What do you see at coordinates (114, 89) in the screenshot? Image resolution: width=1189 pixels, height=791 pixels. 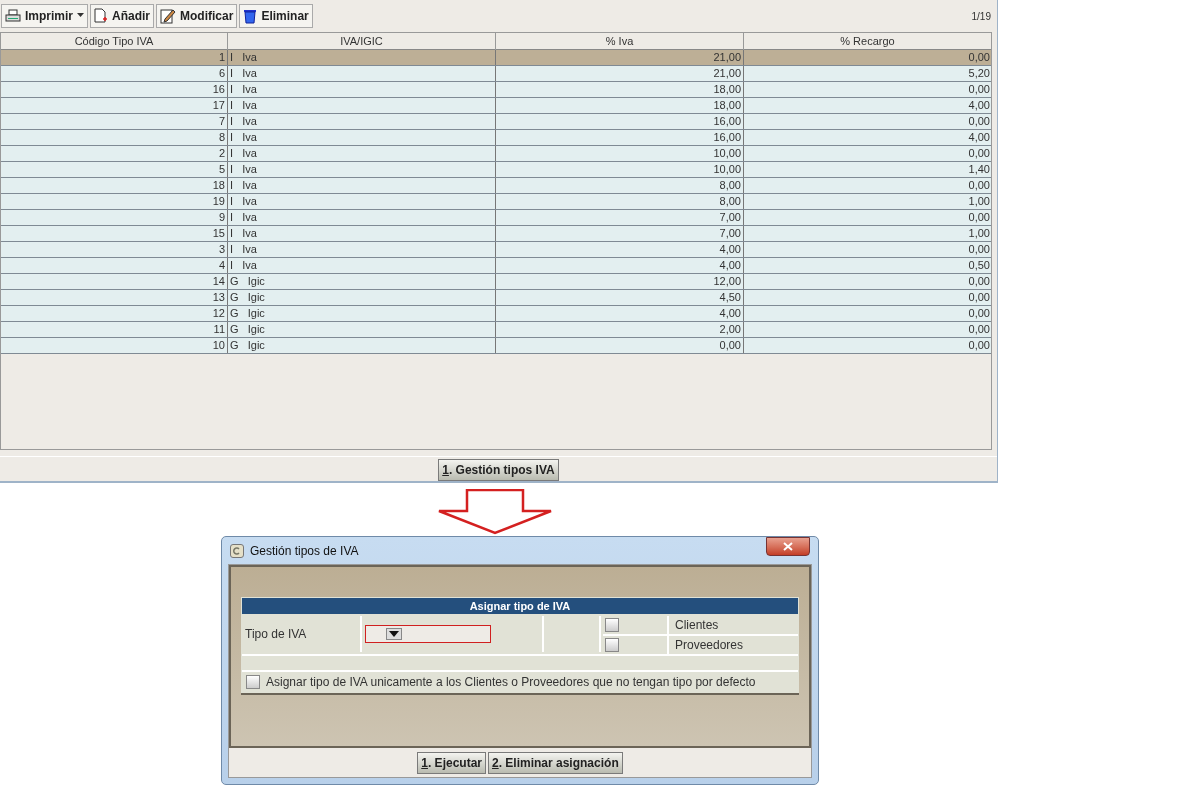 I see `table-cell: 16` at bounding box center [114, 89].